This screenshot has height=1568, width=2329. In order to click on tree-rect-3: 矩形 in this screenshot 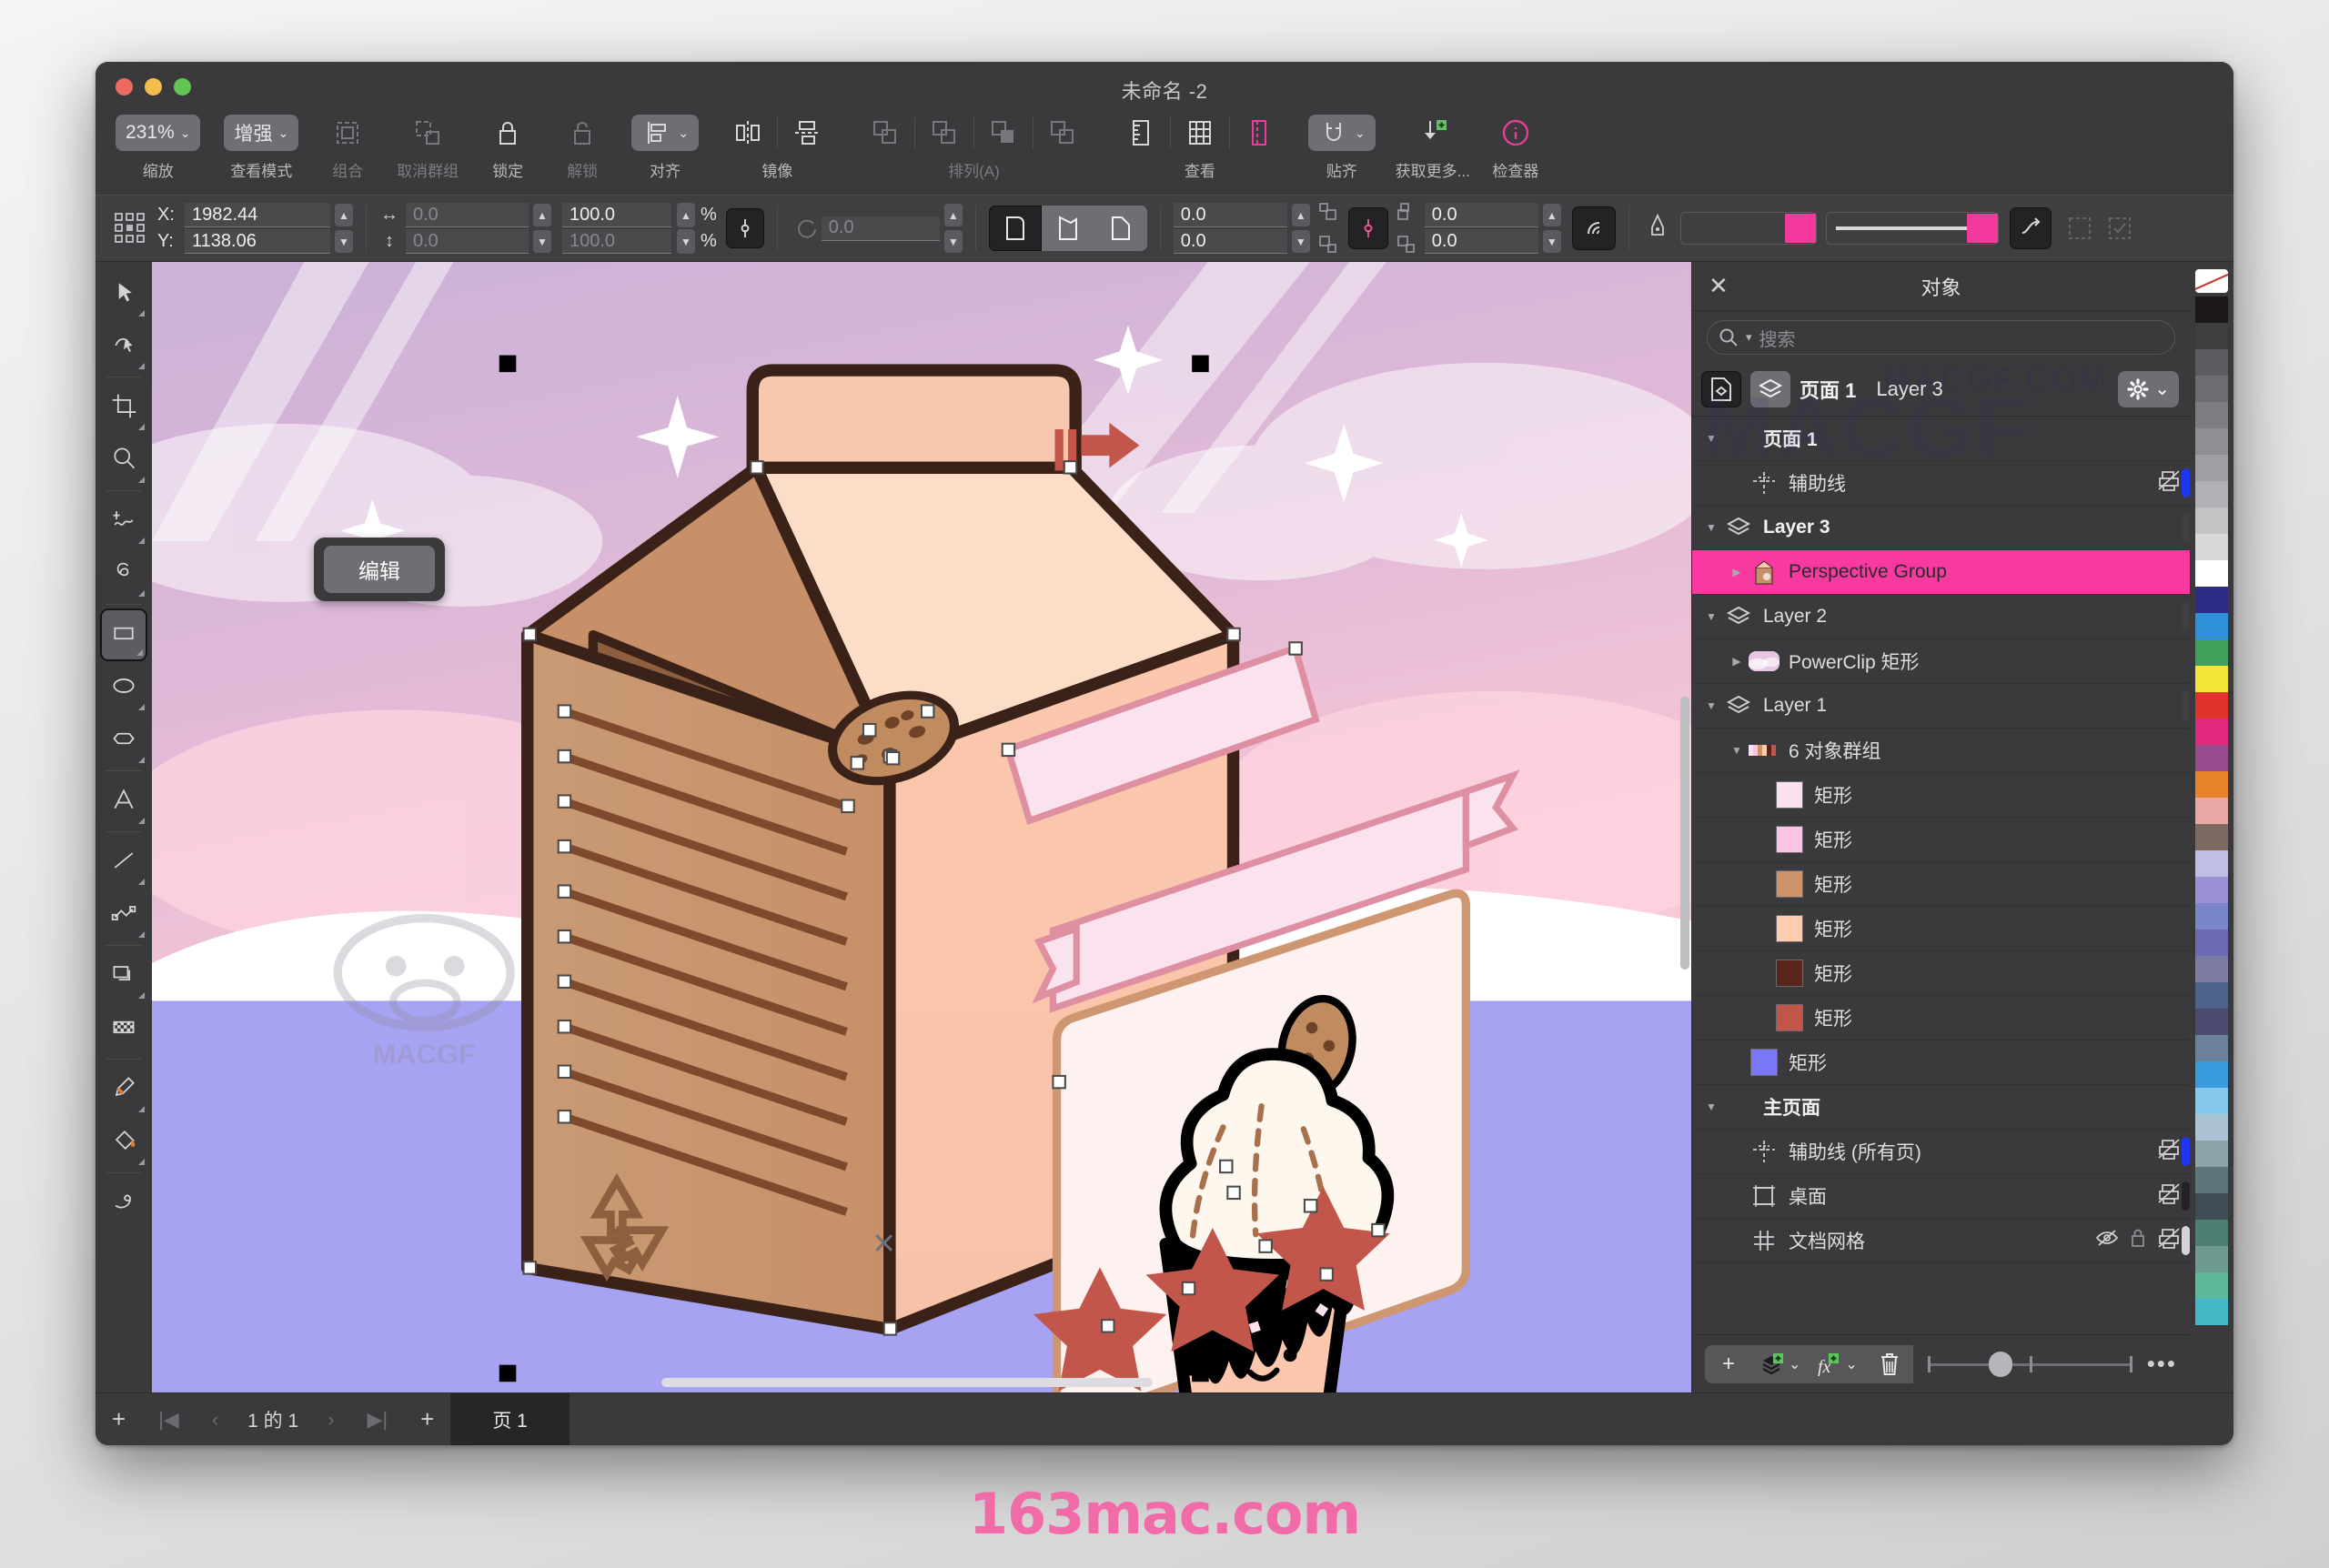, I will do `click(1941, 884)`.